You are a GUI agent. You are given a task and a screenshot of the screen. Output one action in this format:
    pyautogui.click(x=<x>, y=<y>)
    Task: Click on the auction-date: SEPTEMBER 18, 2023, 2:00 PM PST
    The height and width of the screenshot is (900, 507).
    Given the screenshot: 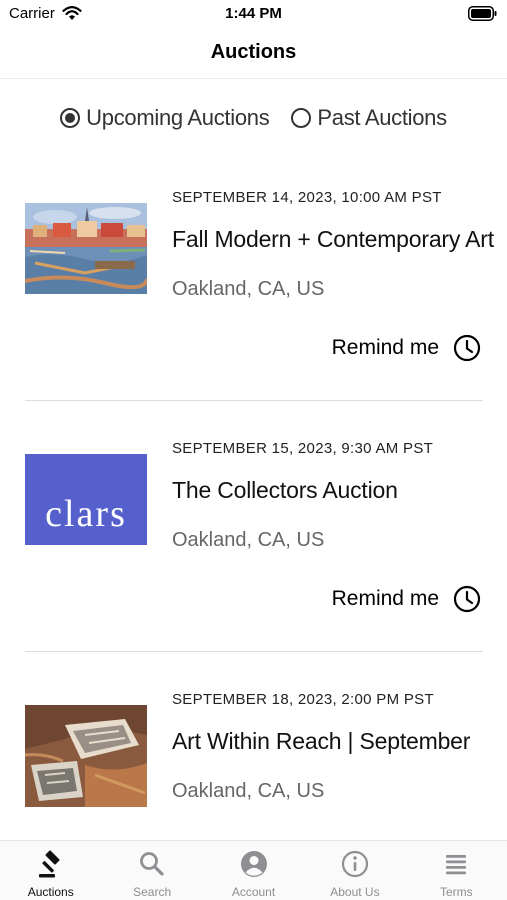 What is the action you would take?
    pyautogui.click(x=303, y=699)
    